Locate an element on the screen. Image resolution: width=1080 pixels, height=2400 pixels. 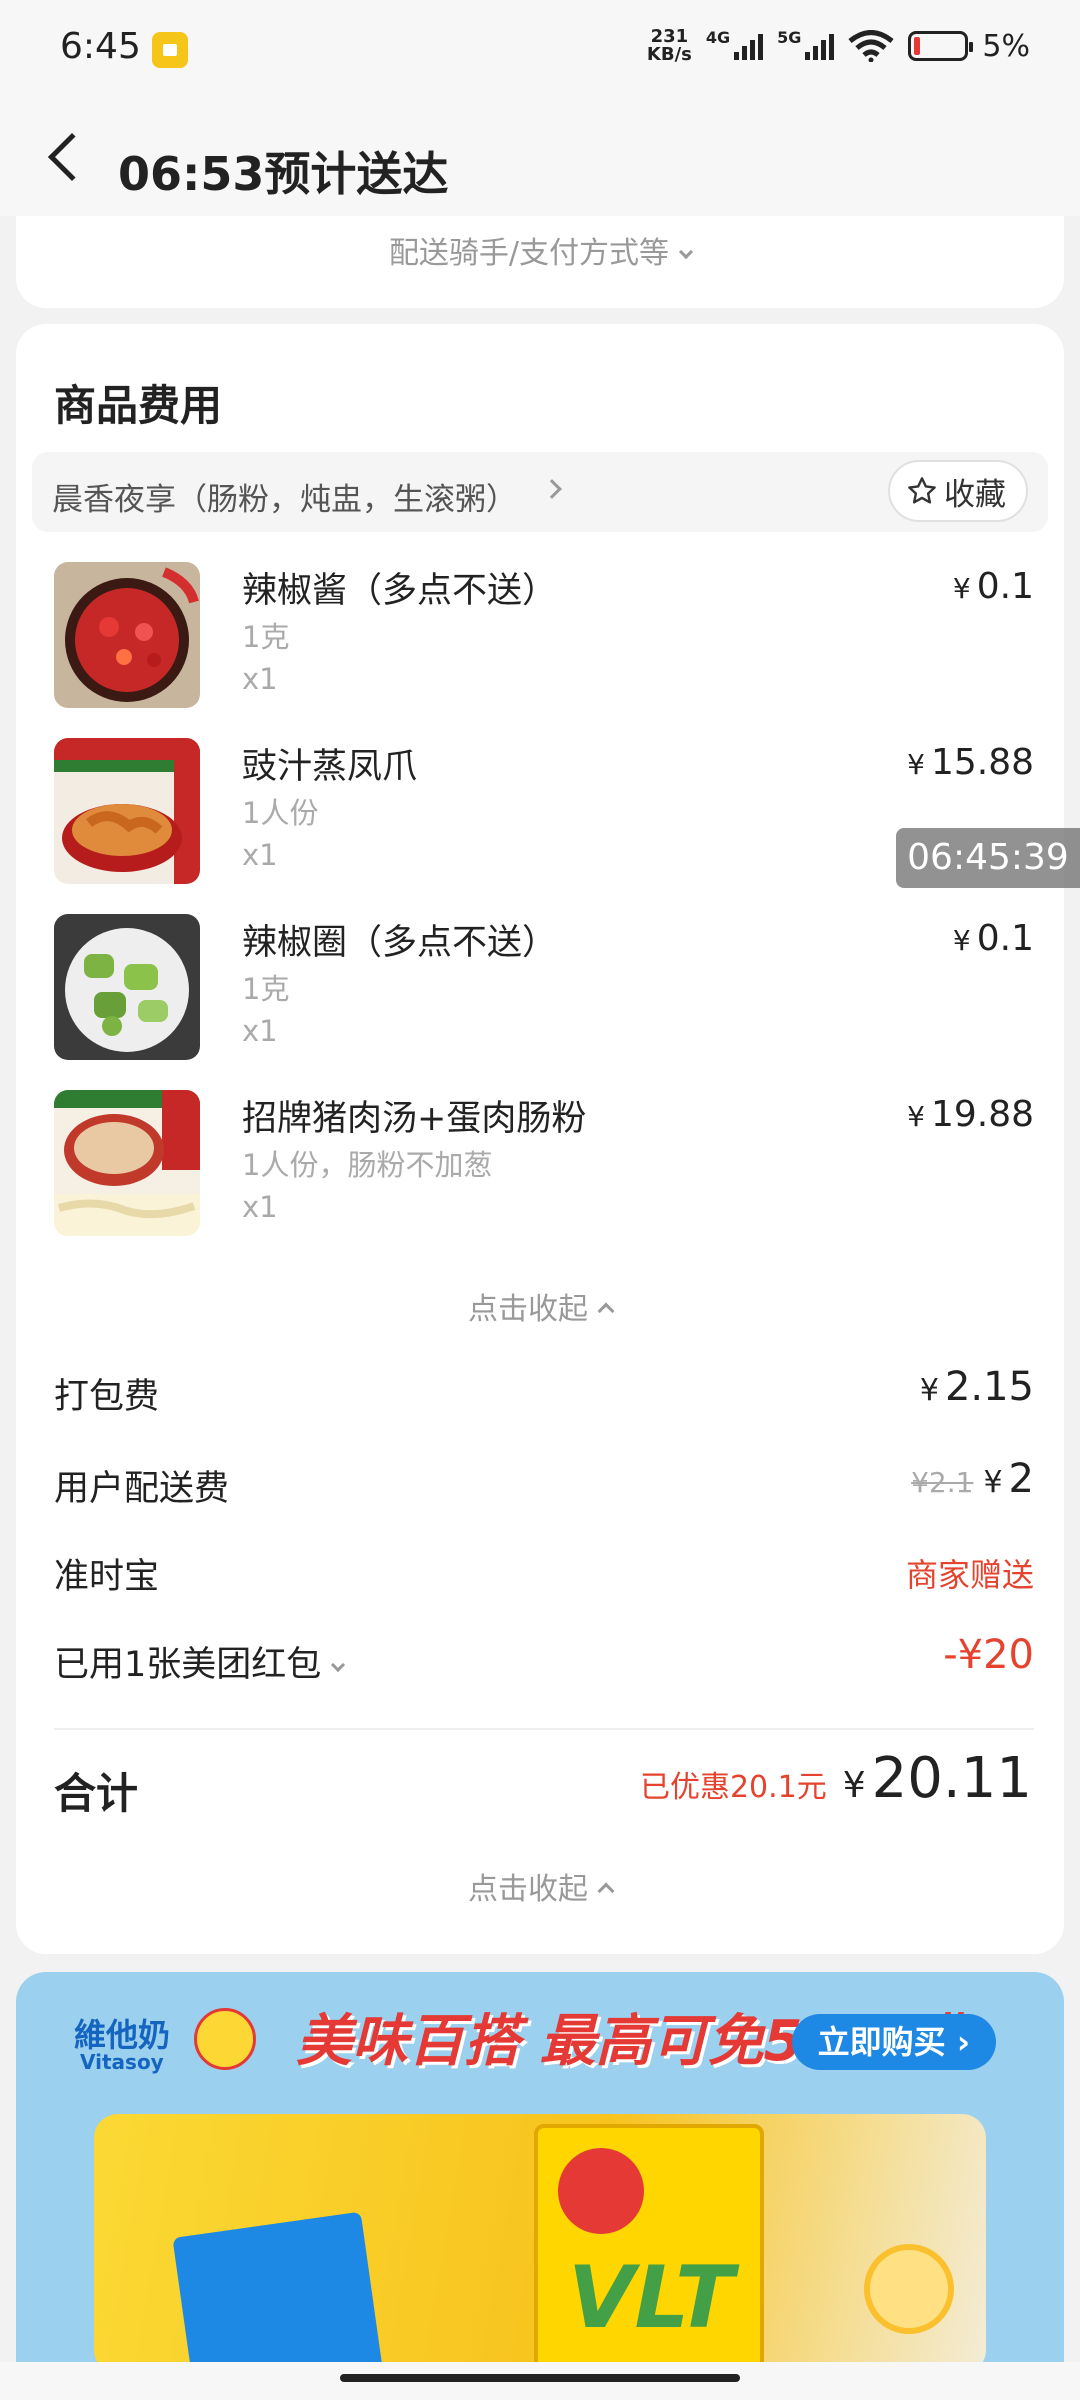
item-price: ¥15.88 is located at coordinates (970, 762).